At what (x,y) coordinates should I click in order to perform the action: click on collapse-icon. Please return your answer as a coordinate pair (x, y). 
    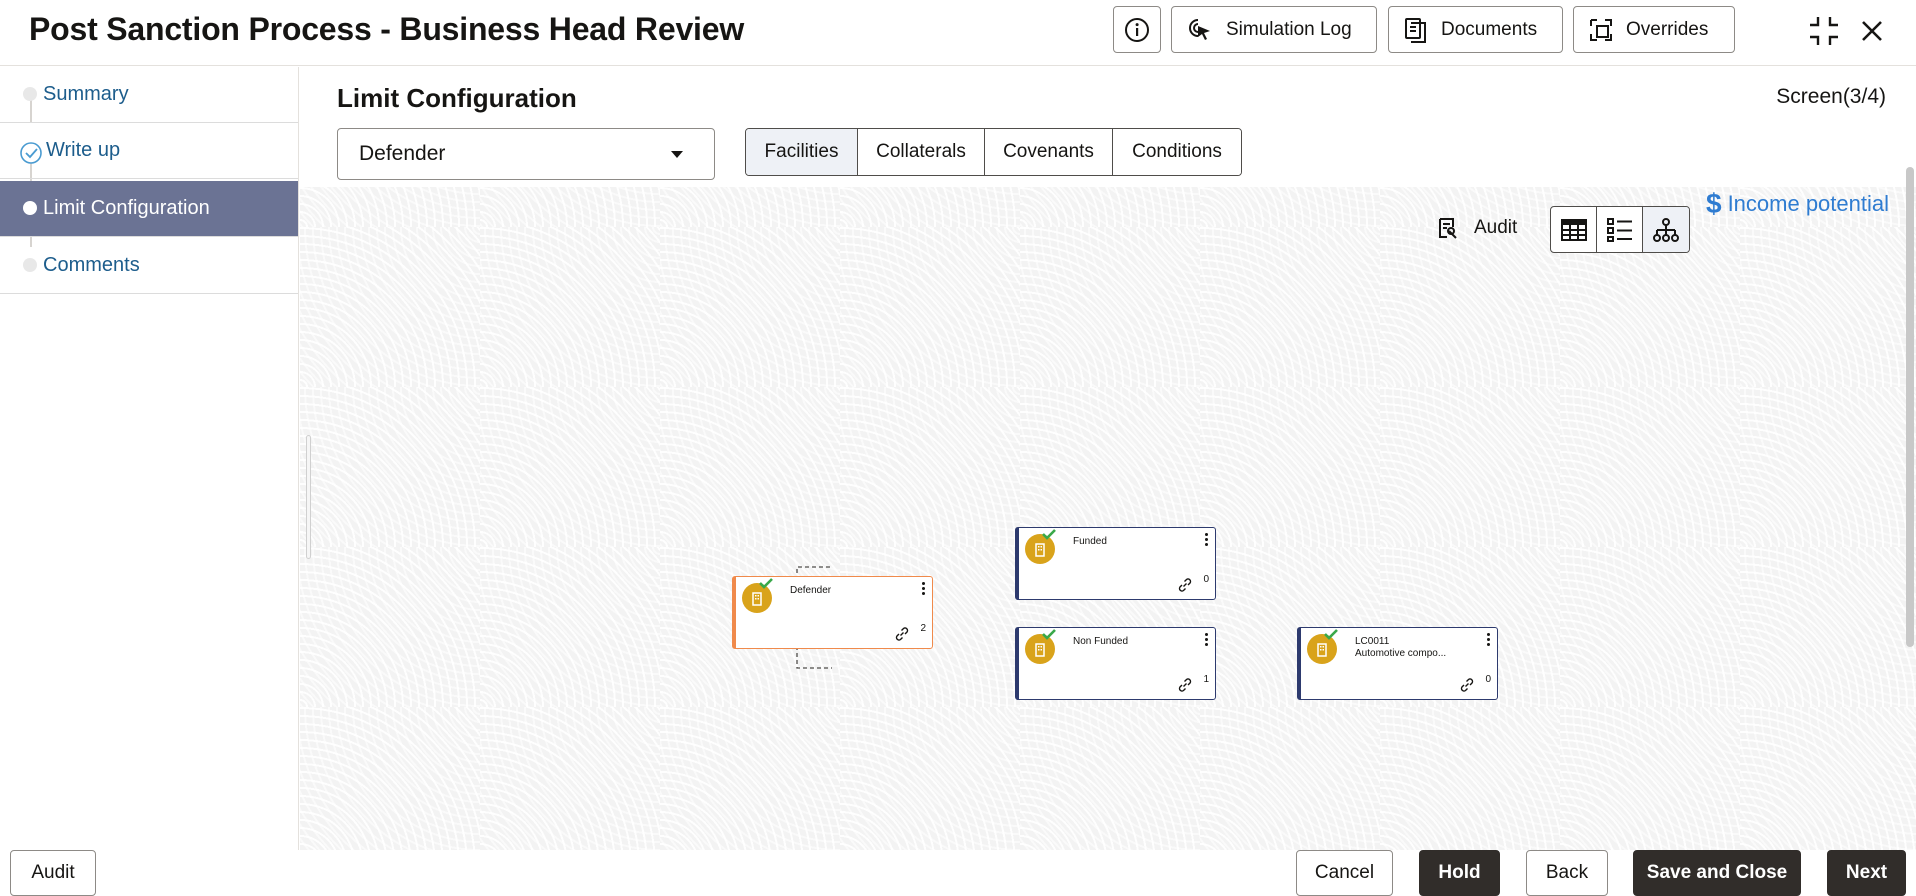
    Looking at the image, I should click on (1824, 31).